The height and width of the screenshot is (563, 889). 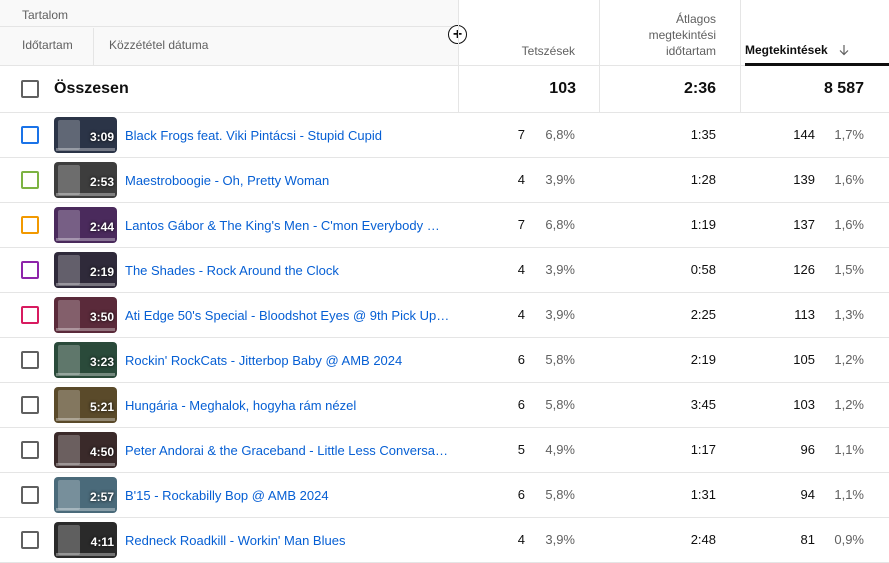 What do you see at coordinates (807, 494) in the screenshot?
I see `views-count: 94` at bounding box center [807, 494].